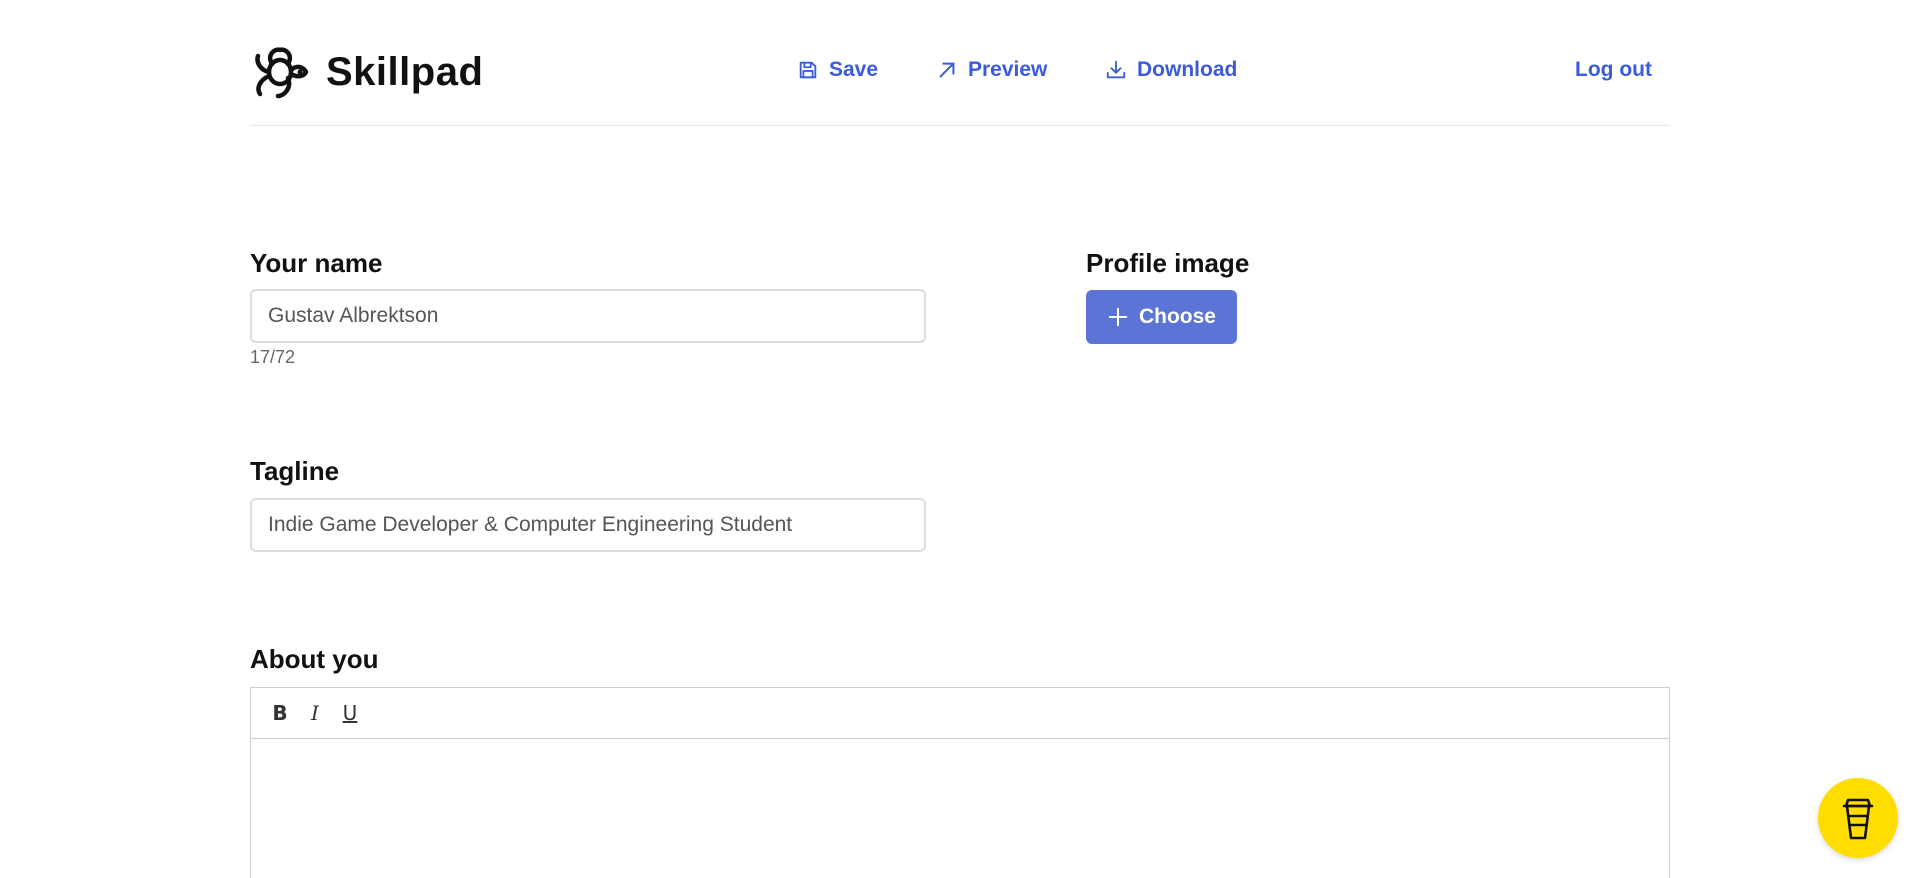 Image resolution: width=1920 pixels, height=878 pixels. What do you see at coordinates (1008, 69) in the screenshot?
I see `preview-label: Preview` at bounding box center [1008, 69].